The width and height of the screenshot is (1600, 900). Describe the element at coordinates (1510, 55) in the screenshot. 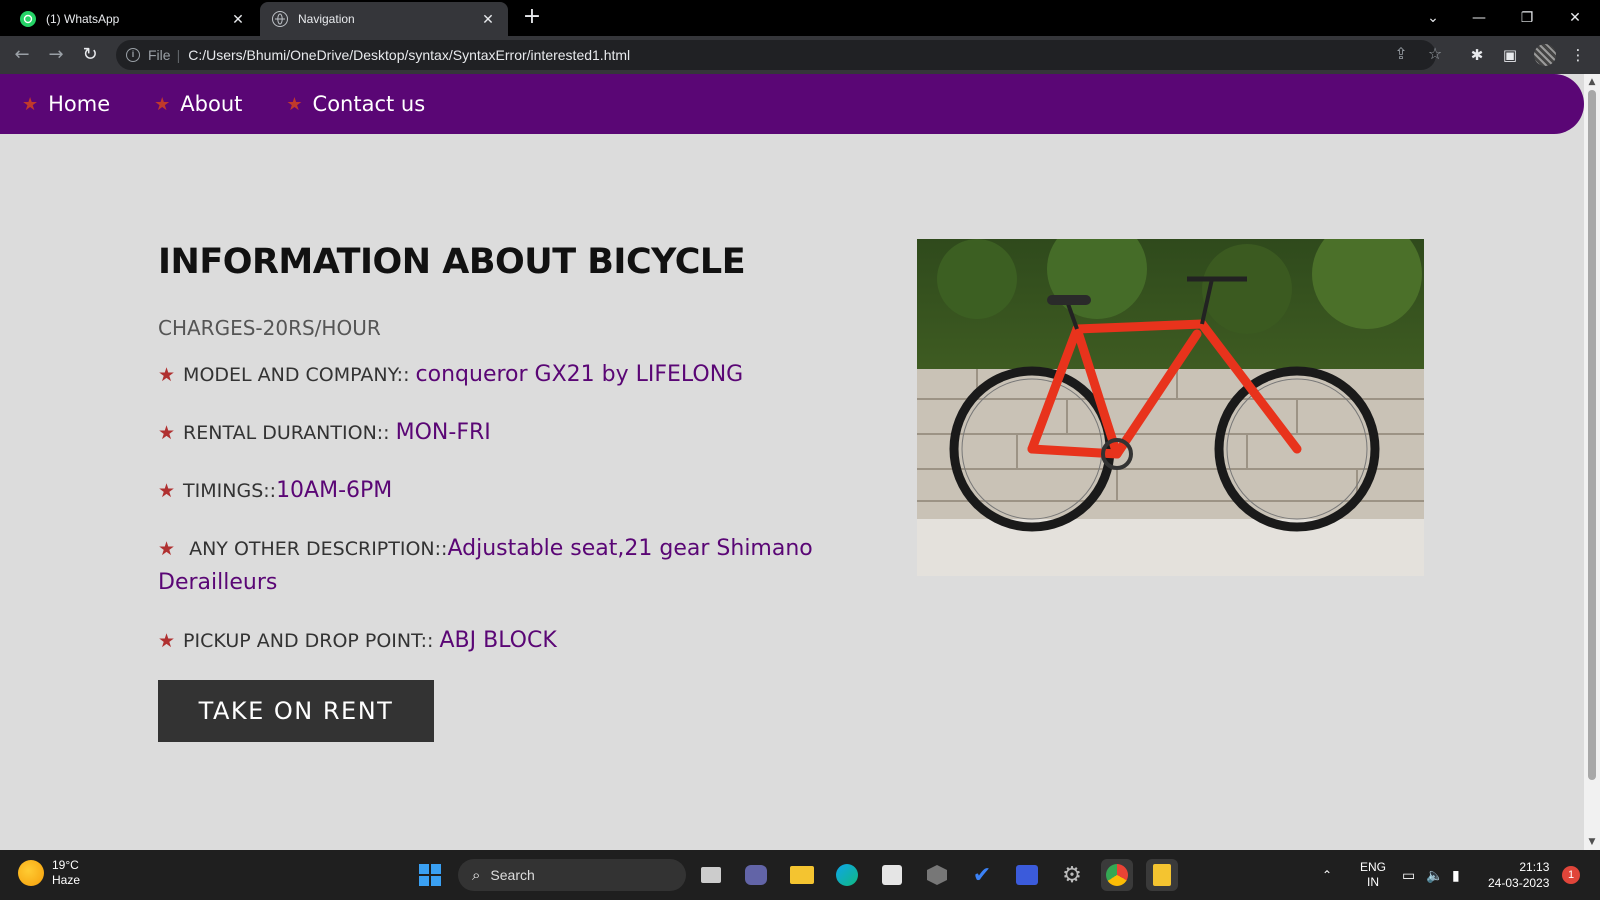

I see `side-panel-icon: ▣` at that location.